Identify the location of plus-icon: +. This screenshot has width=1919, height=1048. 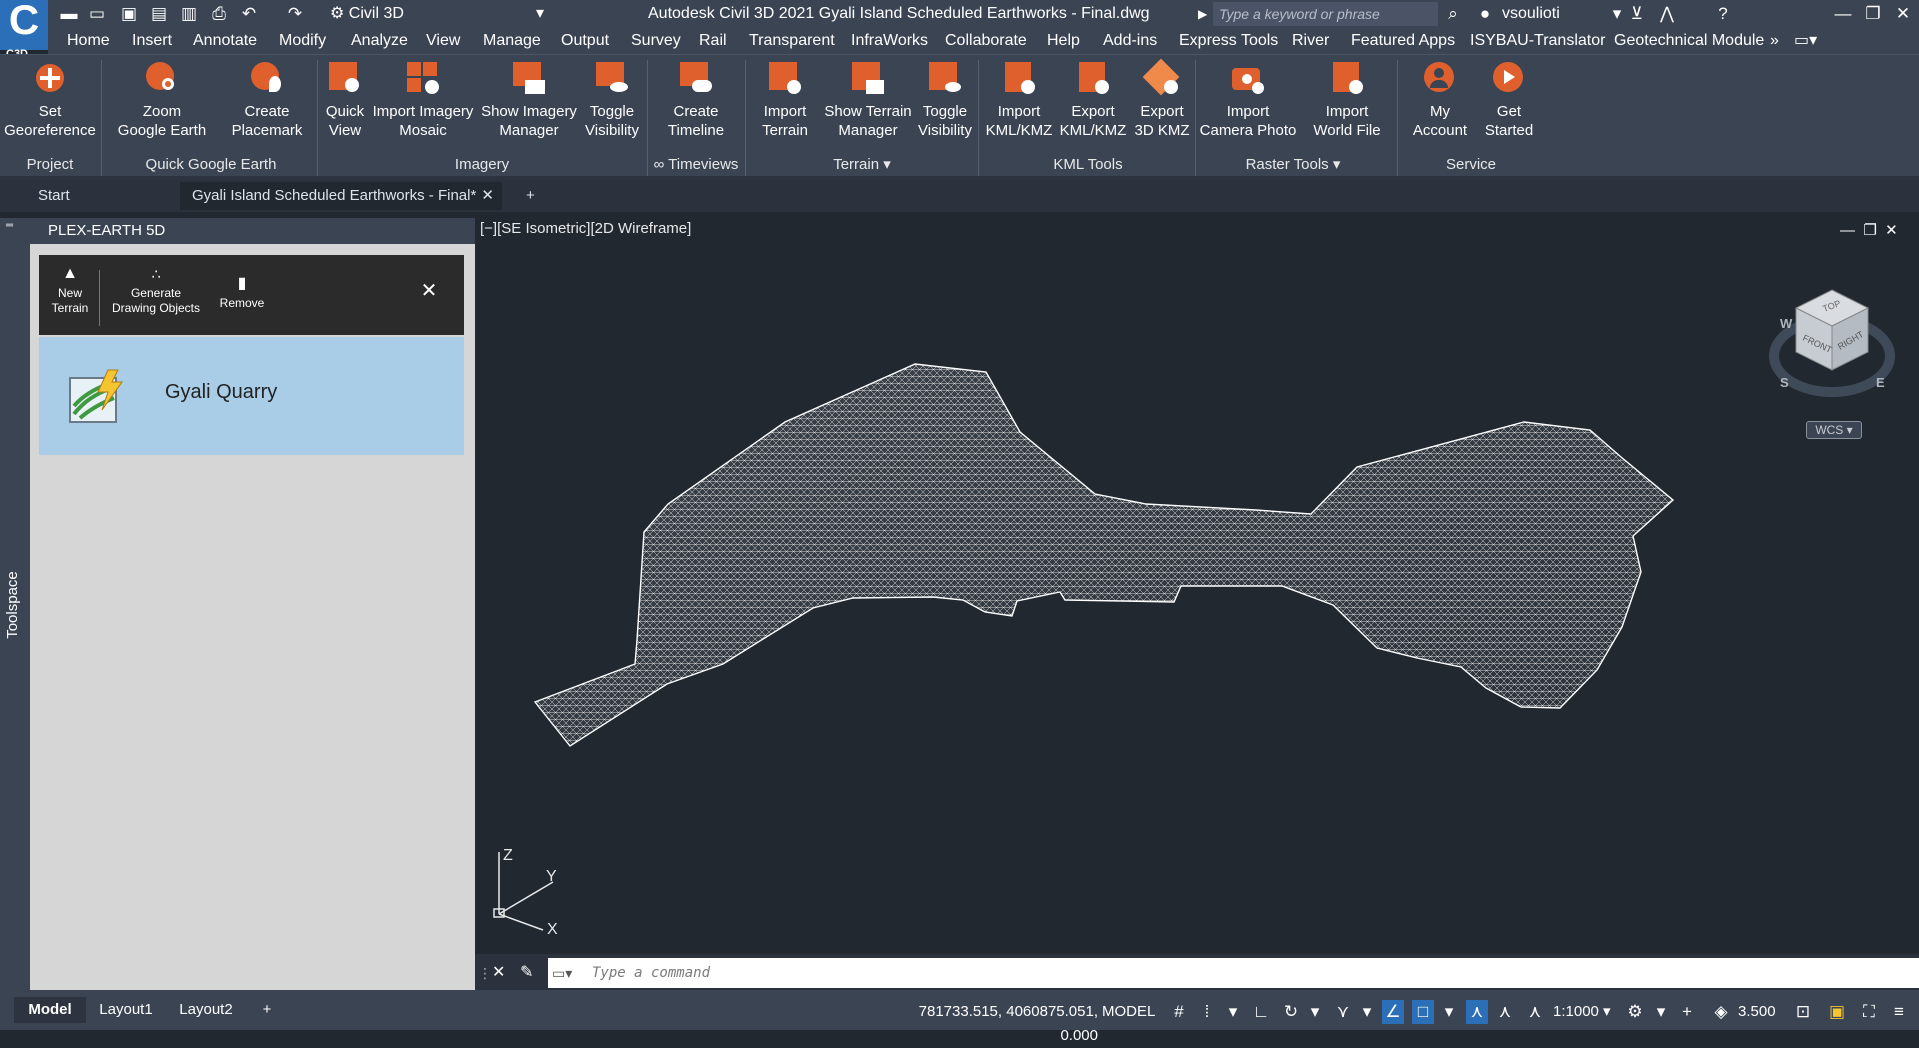
(1687, 1012).